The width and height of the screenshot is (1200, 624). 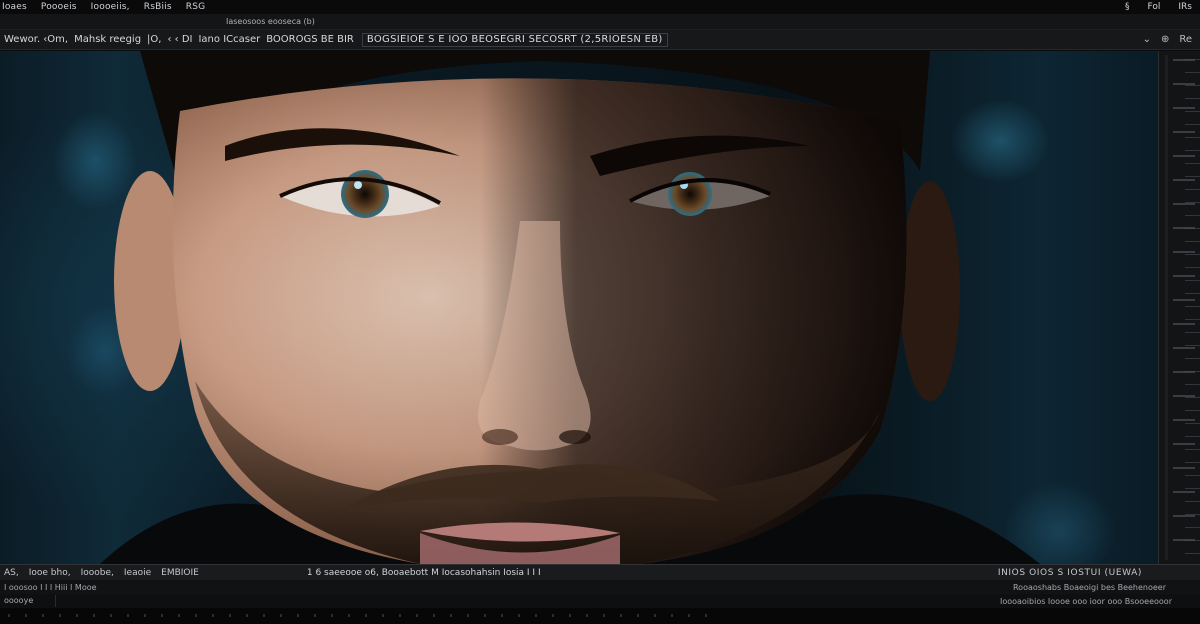 I want to click on status-item-3: Ieaoie, so click(x=137, y=572).